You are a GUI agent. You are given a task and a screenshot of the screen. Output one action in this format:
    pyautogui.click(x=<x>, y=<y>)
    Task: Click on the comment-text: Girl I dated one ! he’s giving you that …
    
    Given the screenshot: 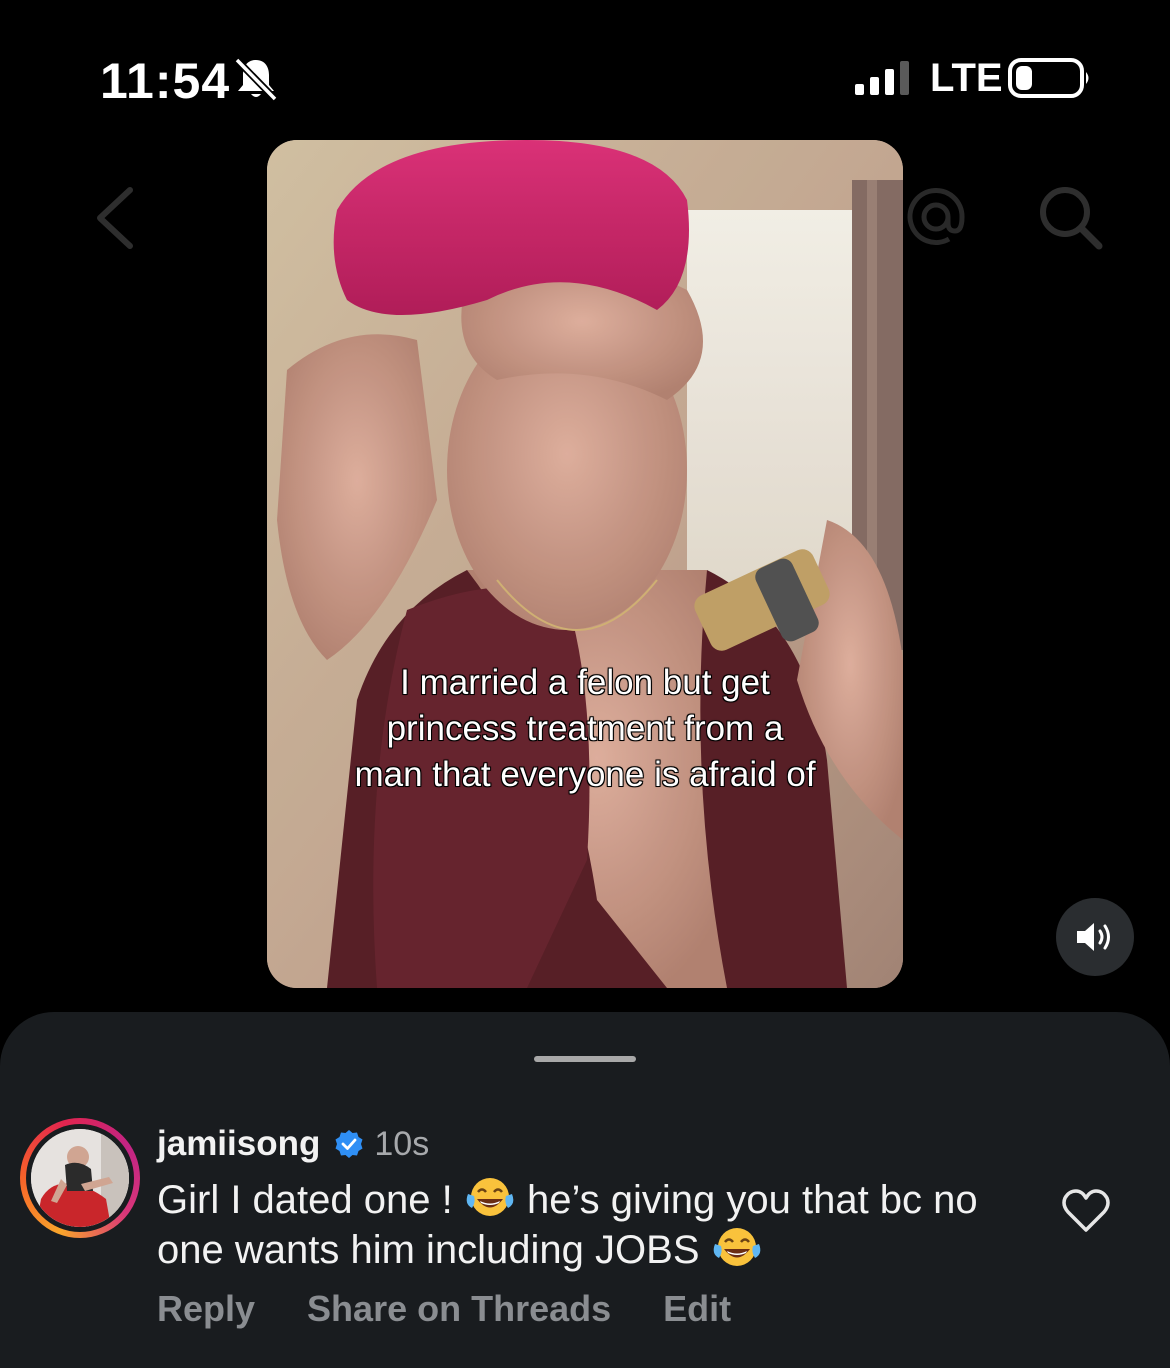 What is the action you would take?
    pyautogui.click(x=597, y=1224)
    